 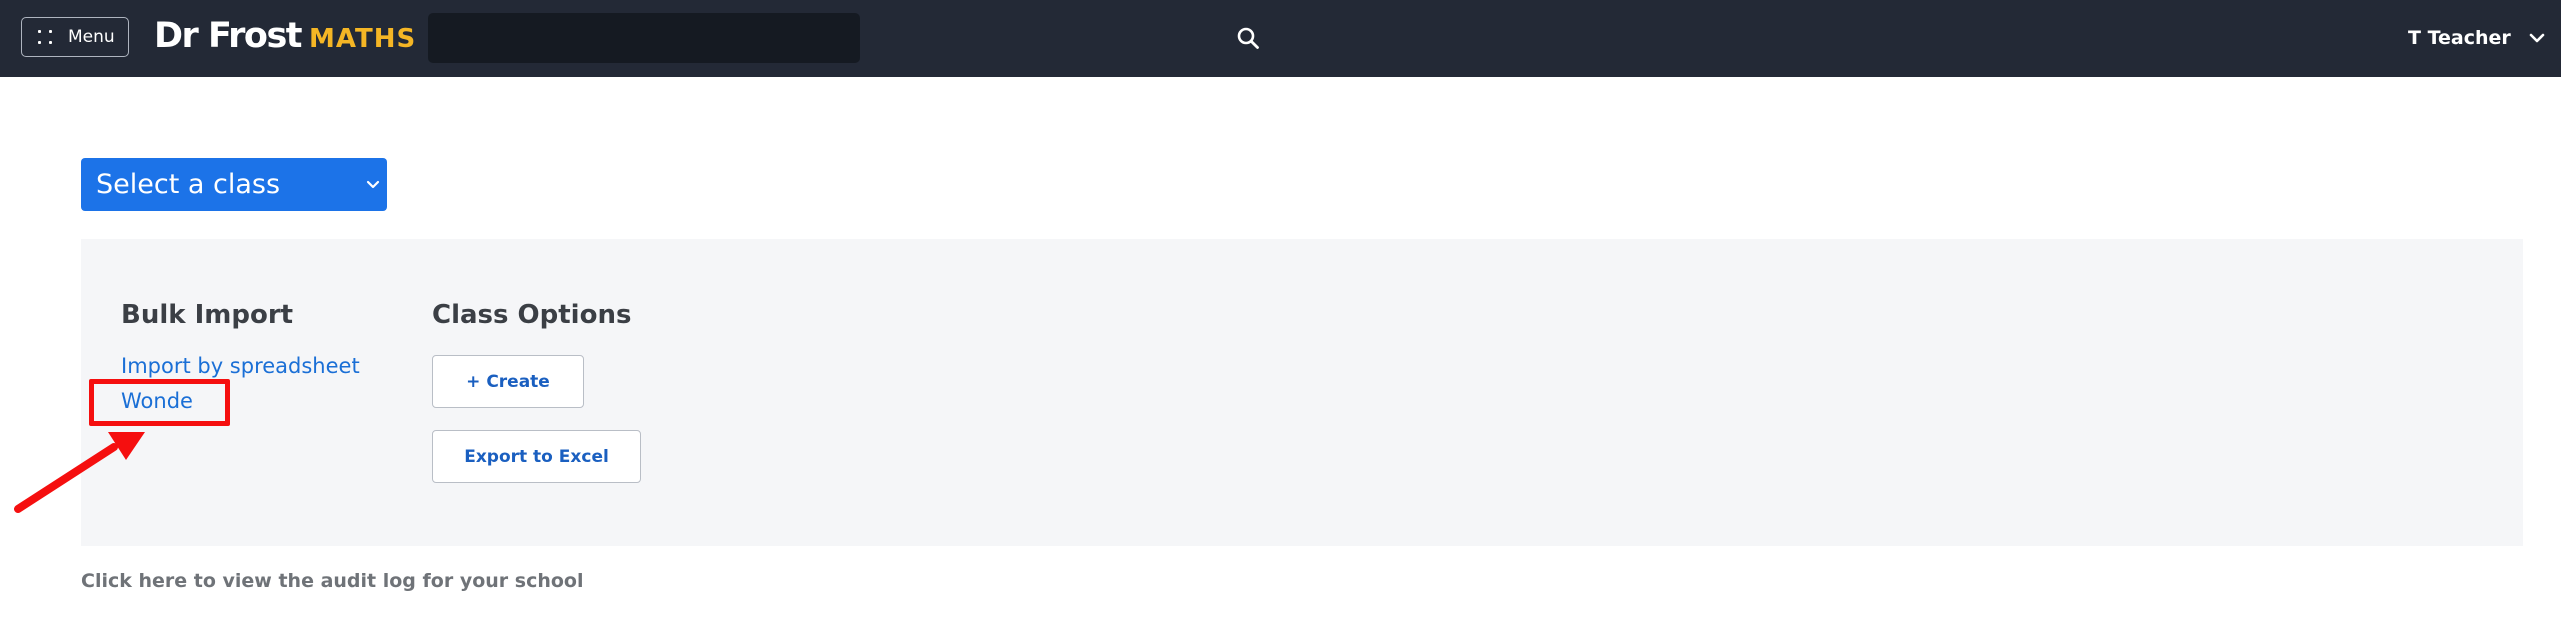 I want to click on bulk-import-heading: Bulk Import, so click(x=207, y=315).